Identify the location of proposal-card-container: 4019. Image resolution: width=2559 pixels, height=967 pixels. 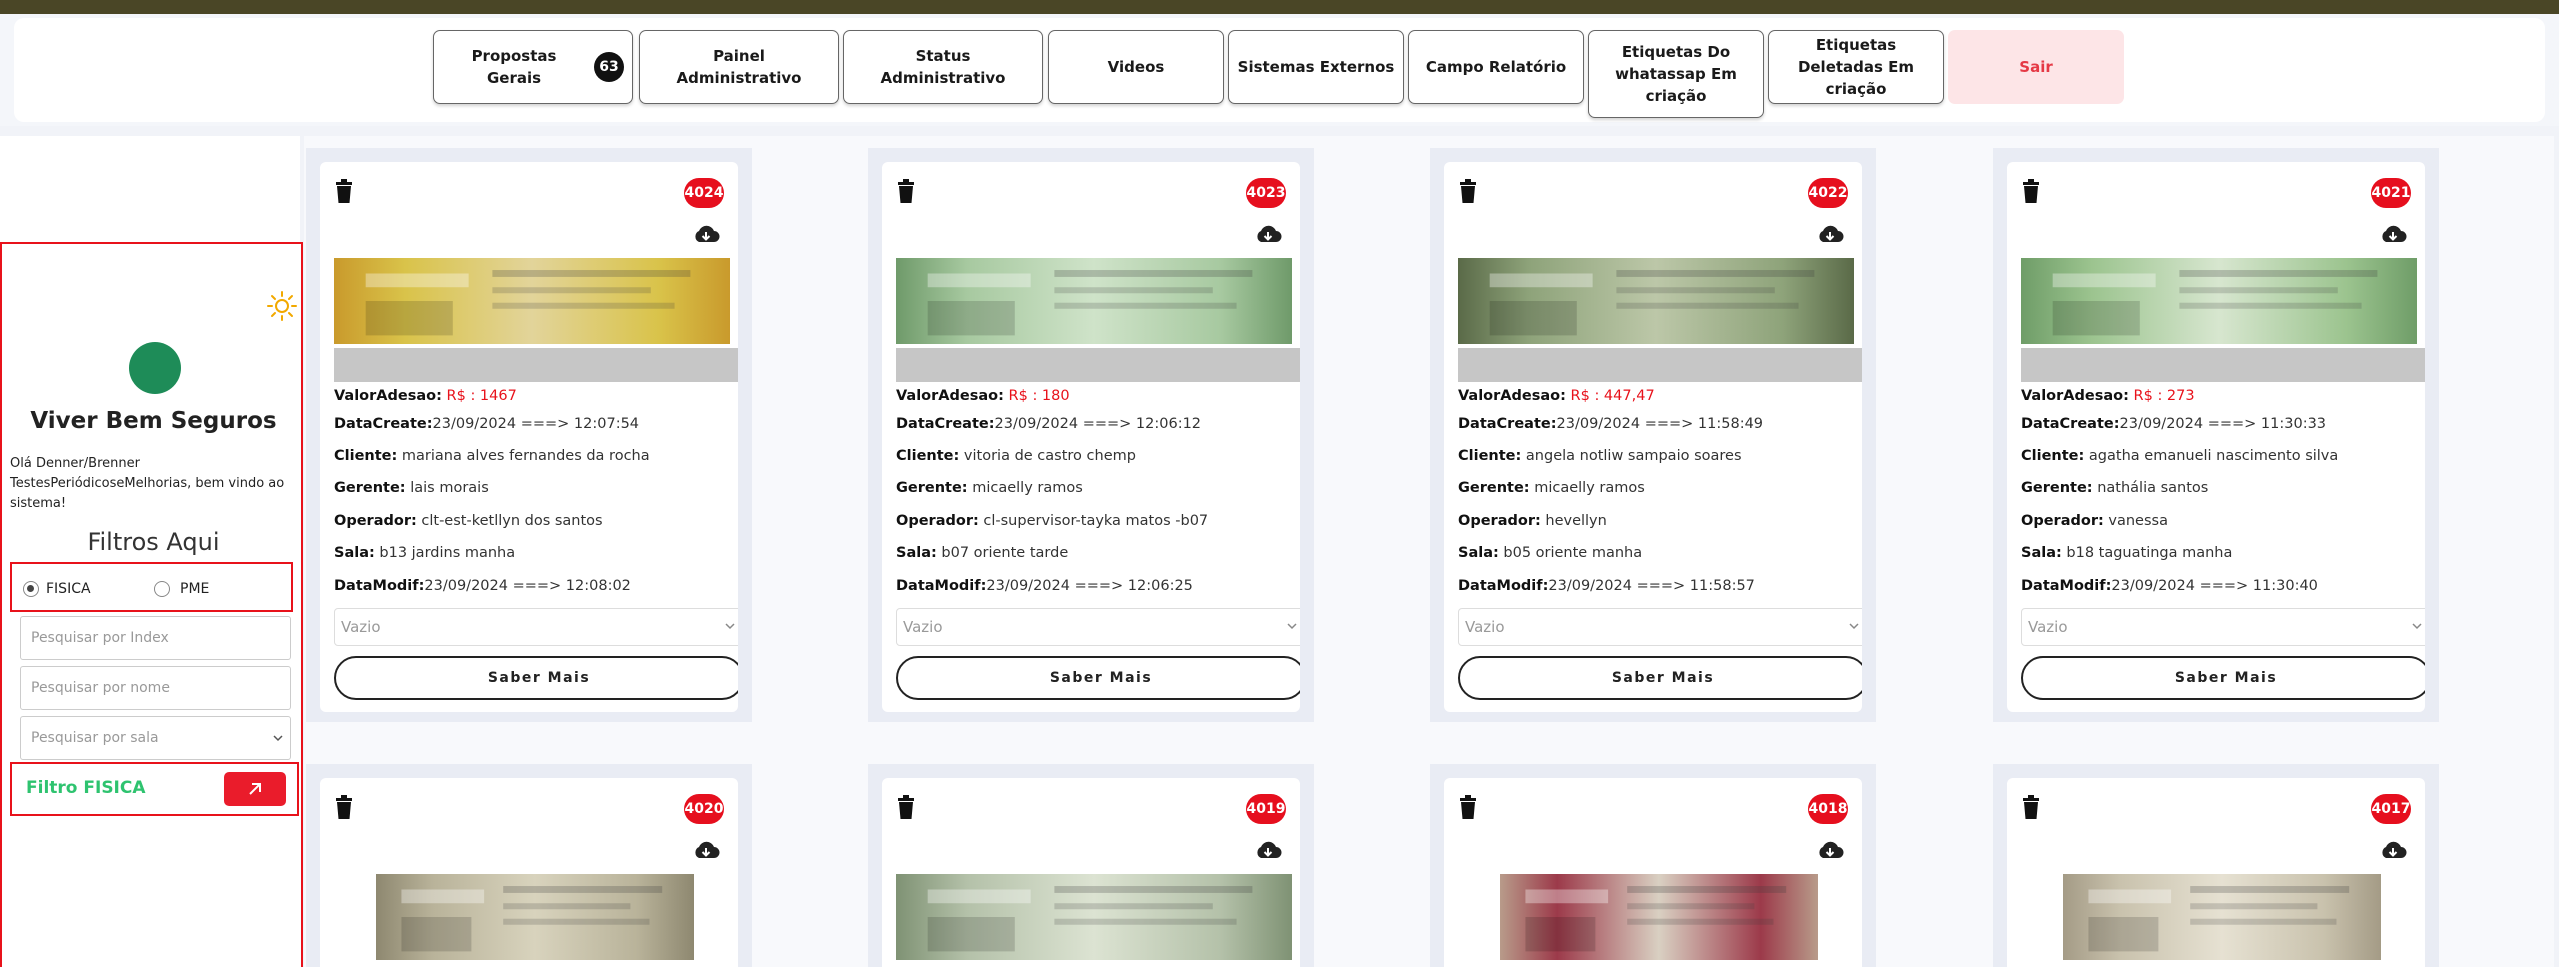
(1091, 865).